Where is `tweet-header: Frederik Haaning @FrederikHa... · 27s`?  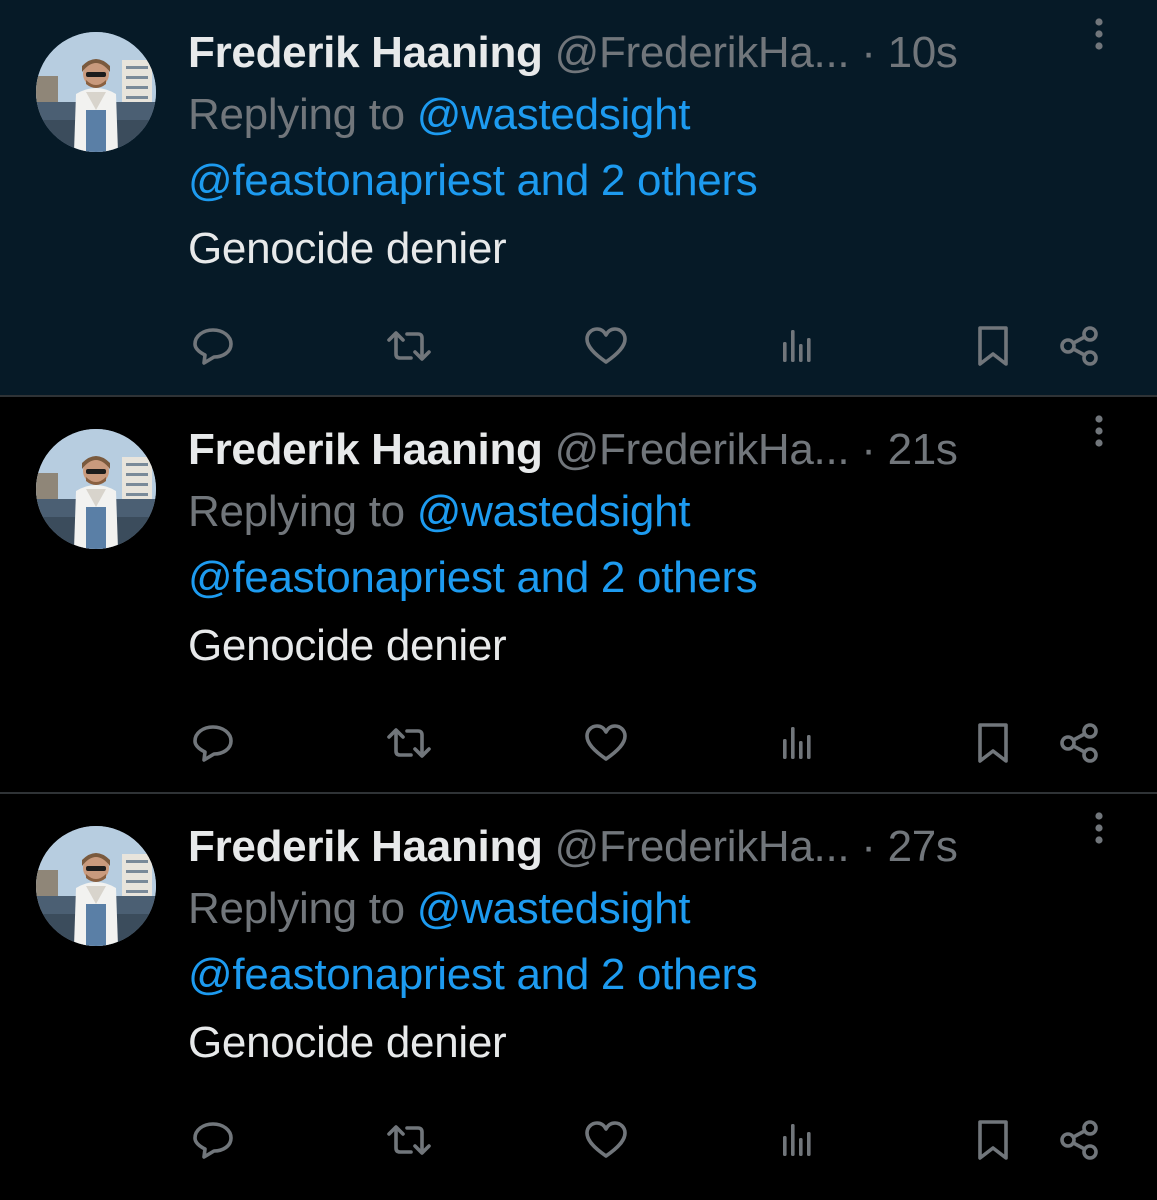
tweet-header: Frederik Haaning @FrederikHa... · 27s is located at coordinates (652, 847).